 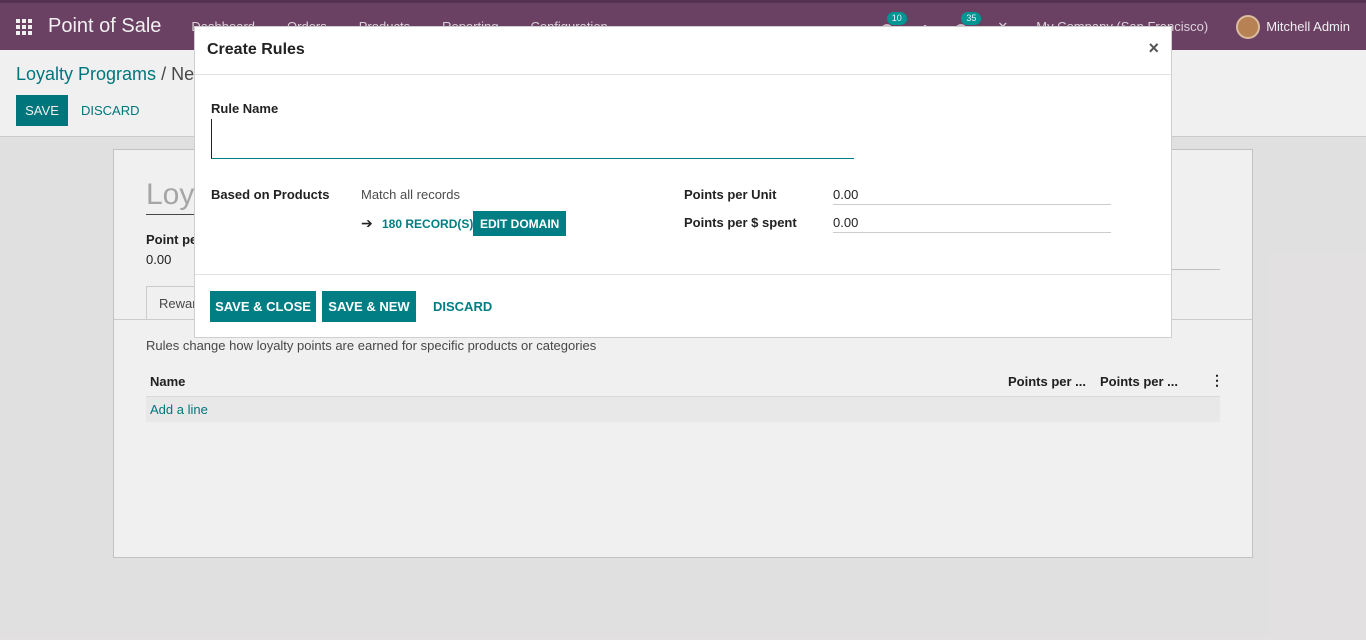 I want to click on rule-name-label: Rule Name, so click(x=245, y=108).